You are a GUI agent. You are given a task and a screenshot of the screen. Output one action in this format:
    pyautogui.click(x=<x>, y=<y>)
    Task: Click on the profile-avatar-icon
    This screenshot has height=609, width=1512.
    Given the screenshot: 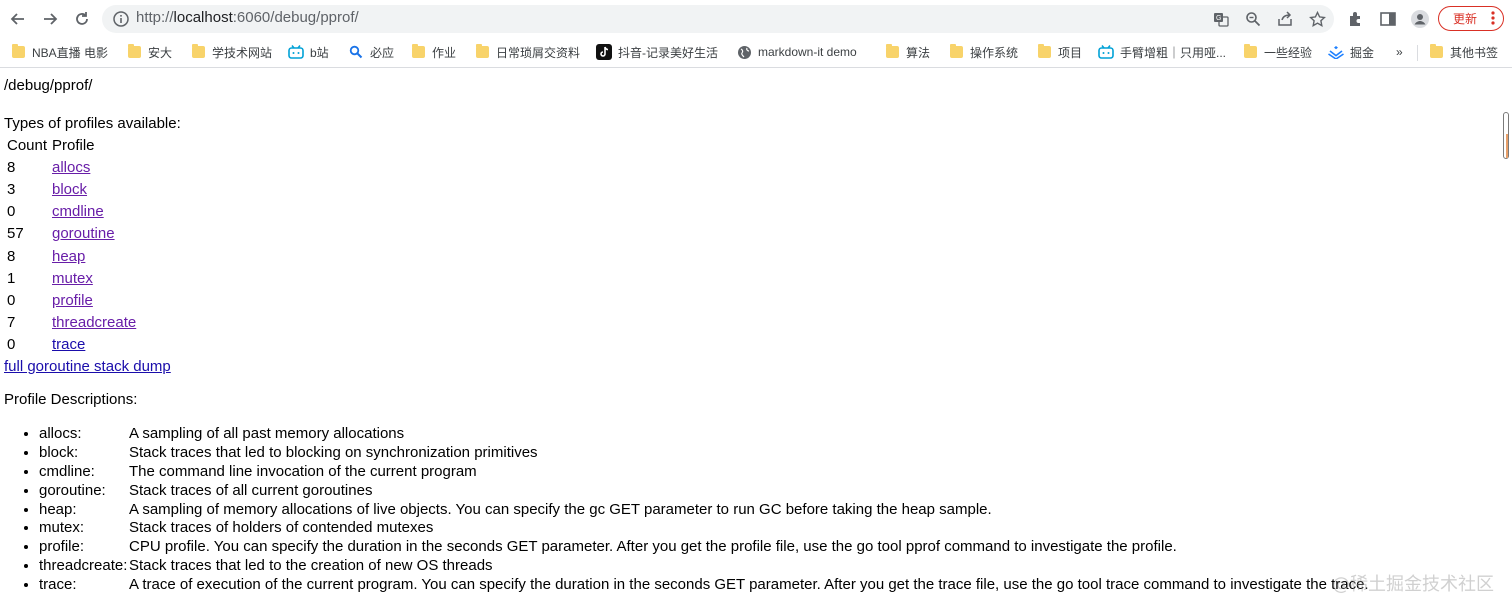 What is the action you would take?
    pyautogui.click(x=1420, y=19)
    